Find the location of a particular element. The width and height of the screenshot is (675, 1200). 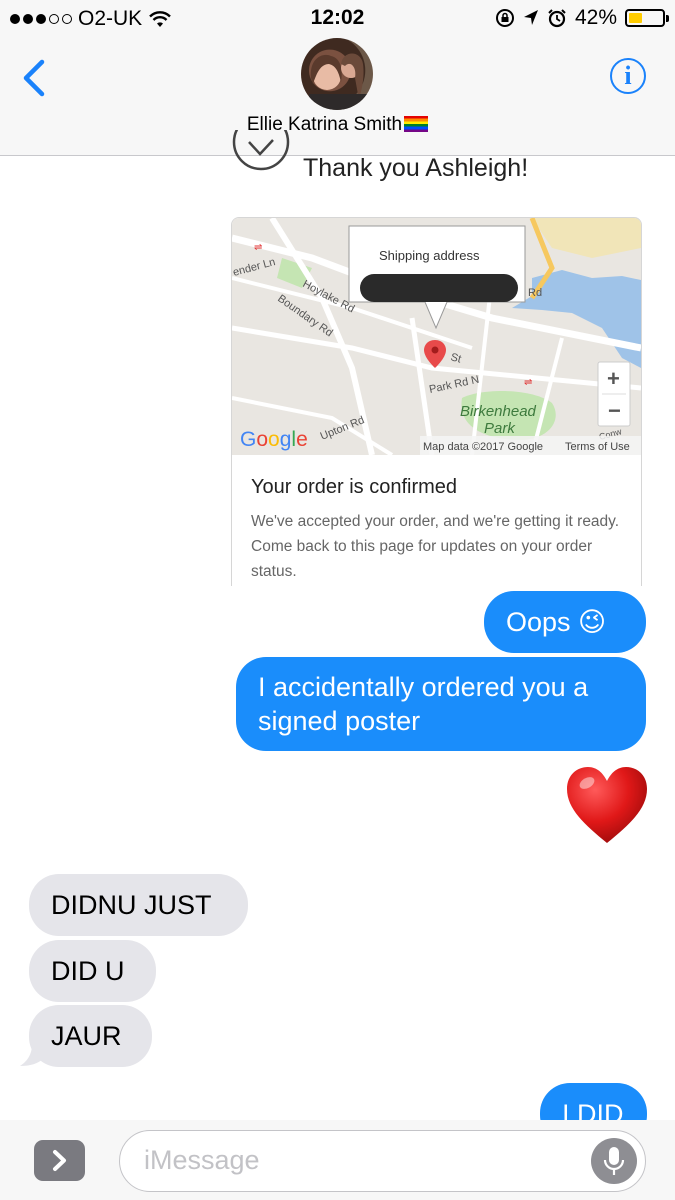

battery-percent: 42% is located at coordinates (595, 17).